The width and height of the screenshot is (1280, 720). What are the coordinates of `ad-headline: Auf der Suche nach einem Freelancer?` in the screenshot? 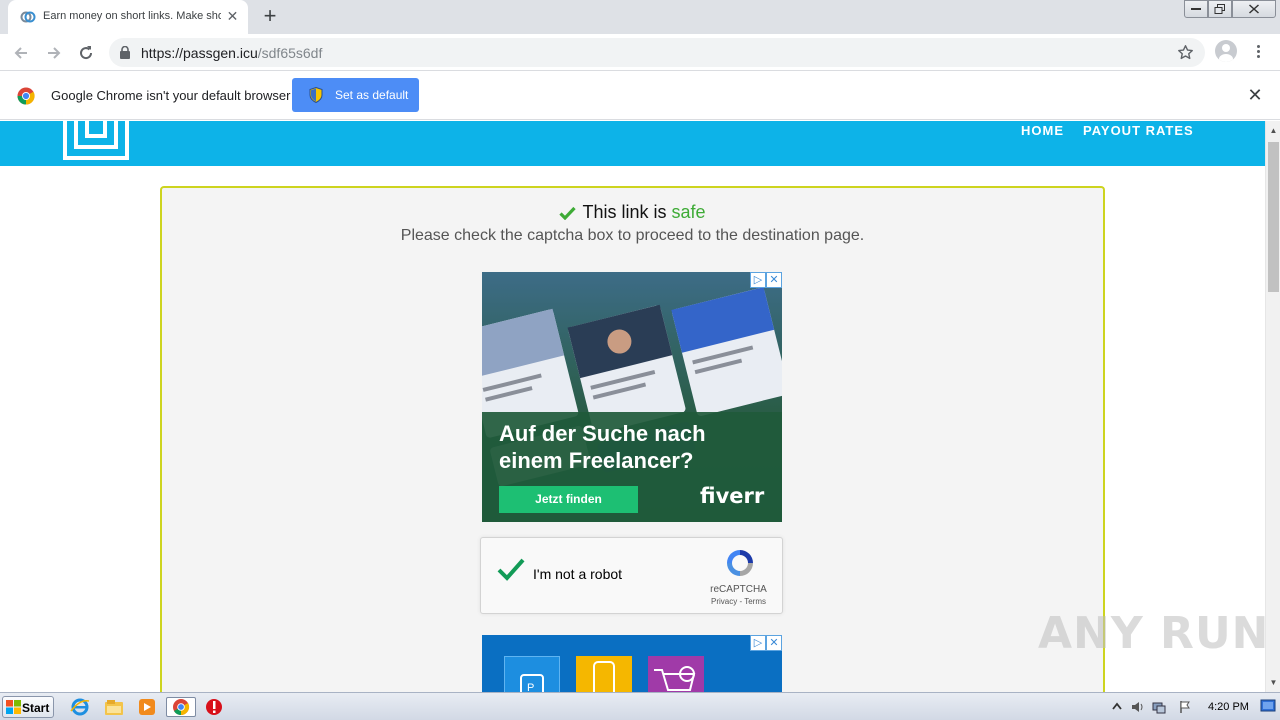 It's located at (602, 447).